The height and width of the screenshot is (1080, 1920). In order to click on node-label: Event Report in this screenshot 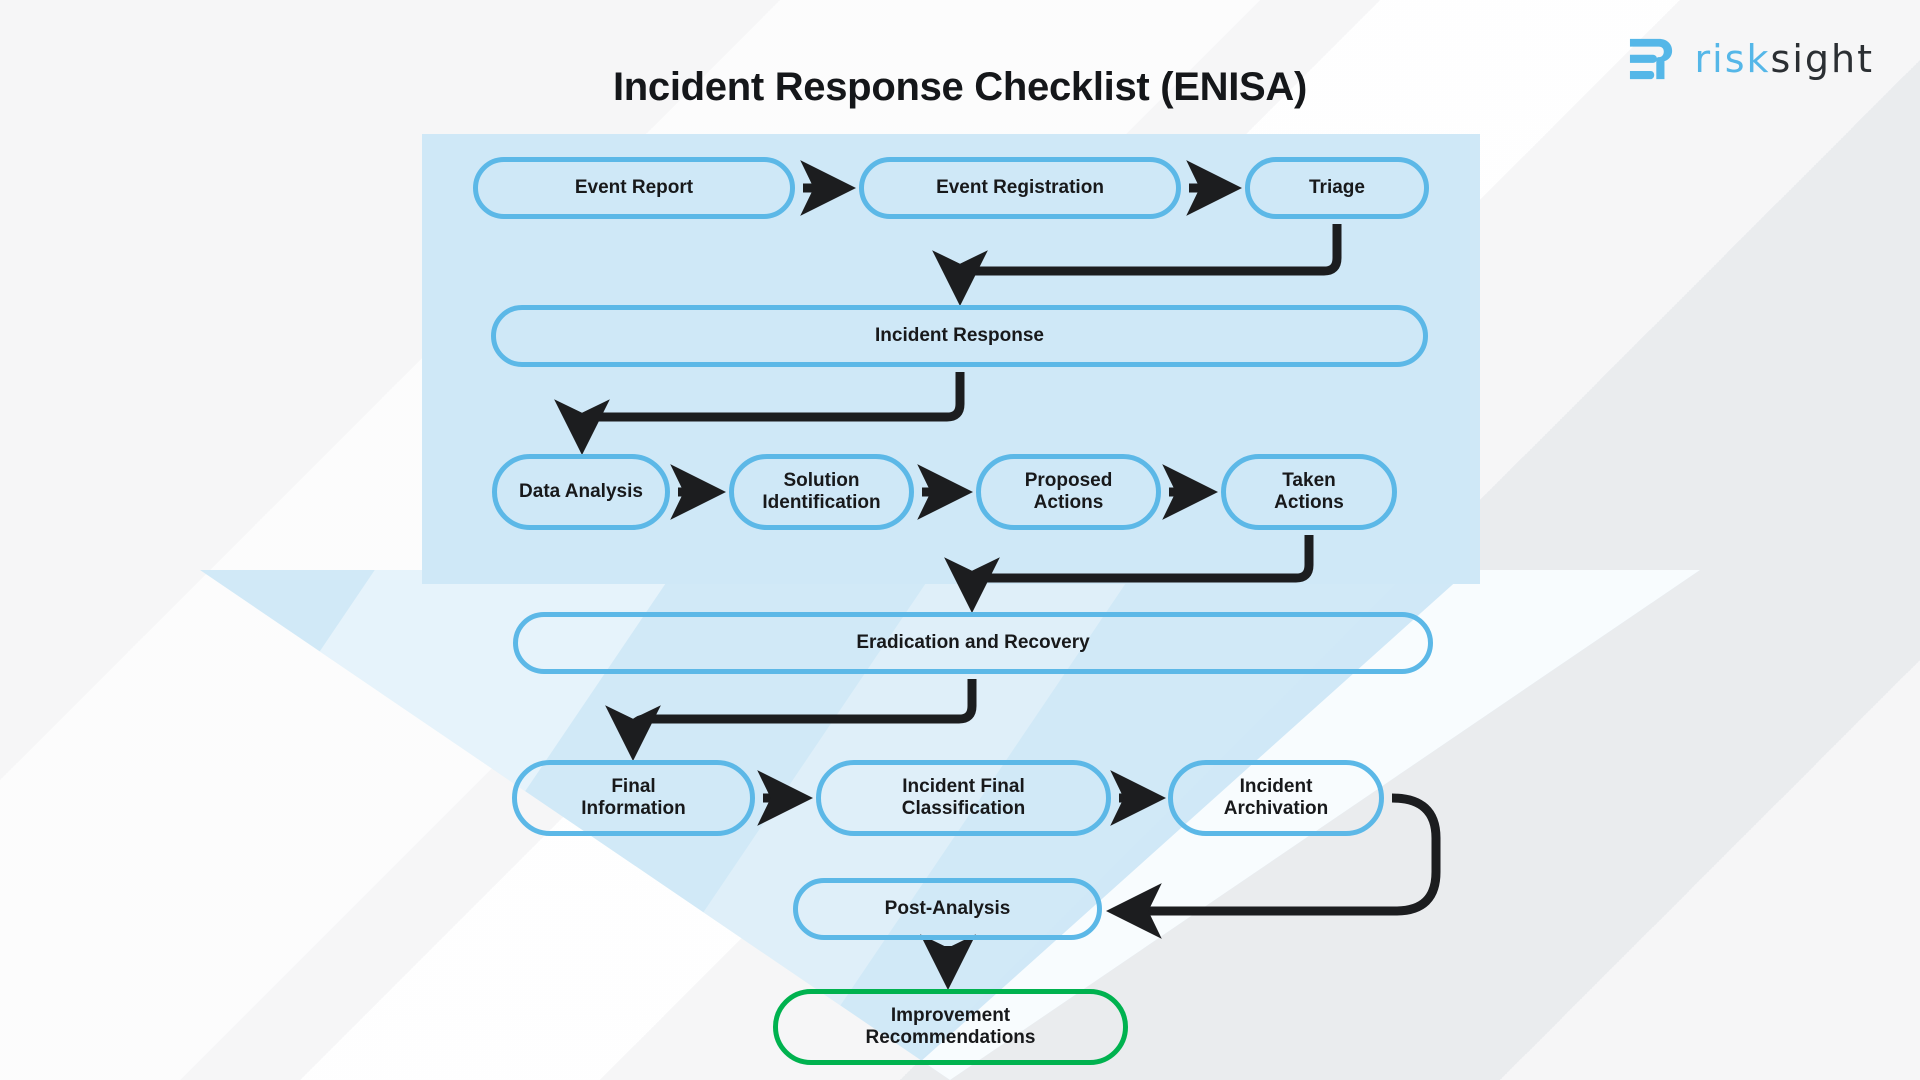, I will do `click(634, 187)`.